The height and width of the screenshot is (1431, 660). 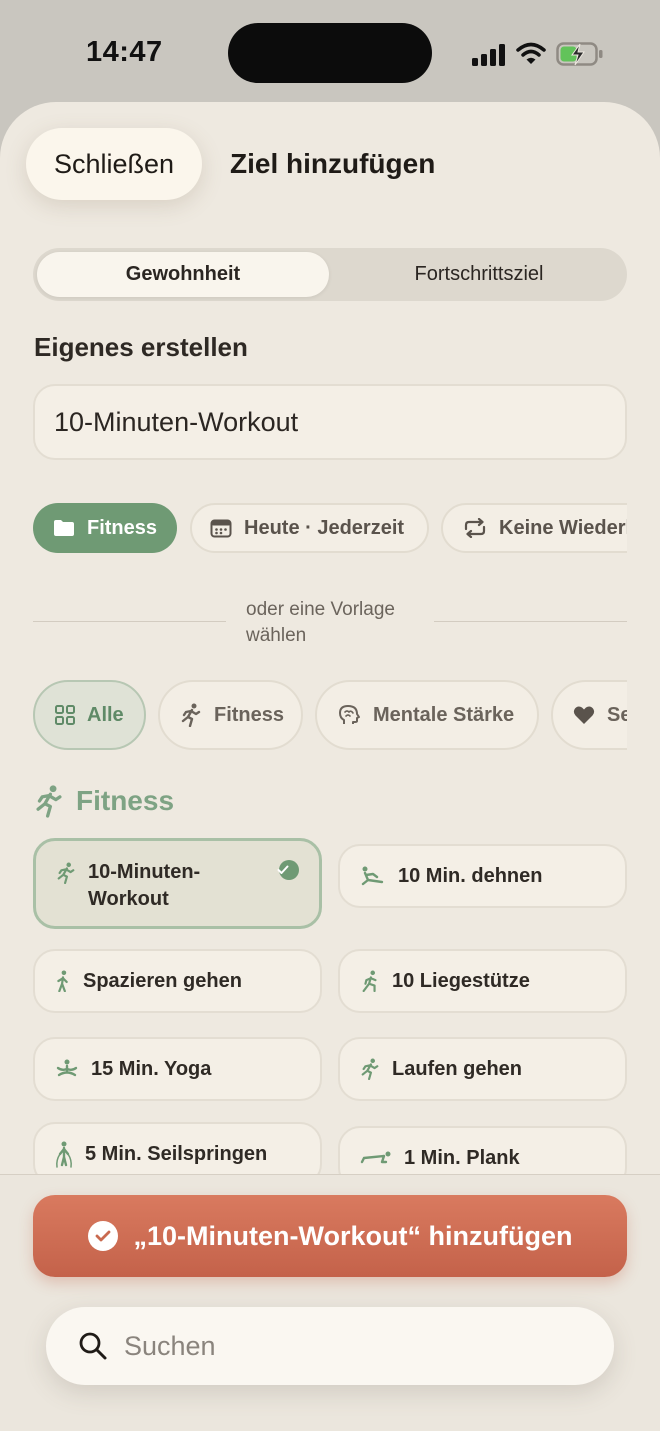 I want to click on category-mental-strength: Mentale Stärke, so click(x=427, y=715).